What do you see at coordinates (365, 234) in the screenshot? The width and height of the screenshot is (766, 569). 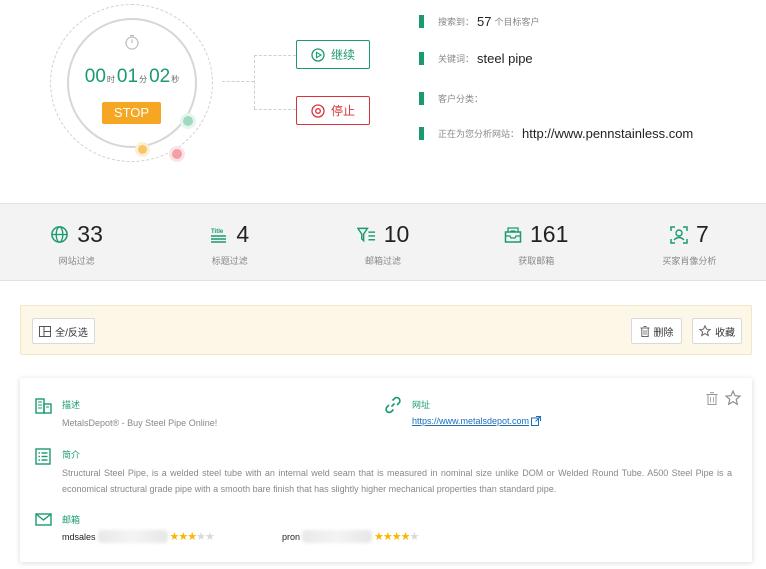 I see `filter-icon` at bounding box center [365, 234].